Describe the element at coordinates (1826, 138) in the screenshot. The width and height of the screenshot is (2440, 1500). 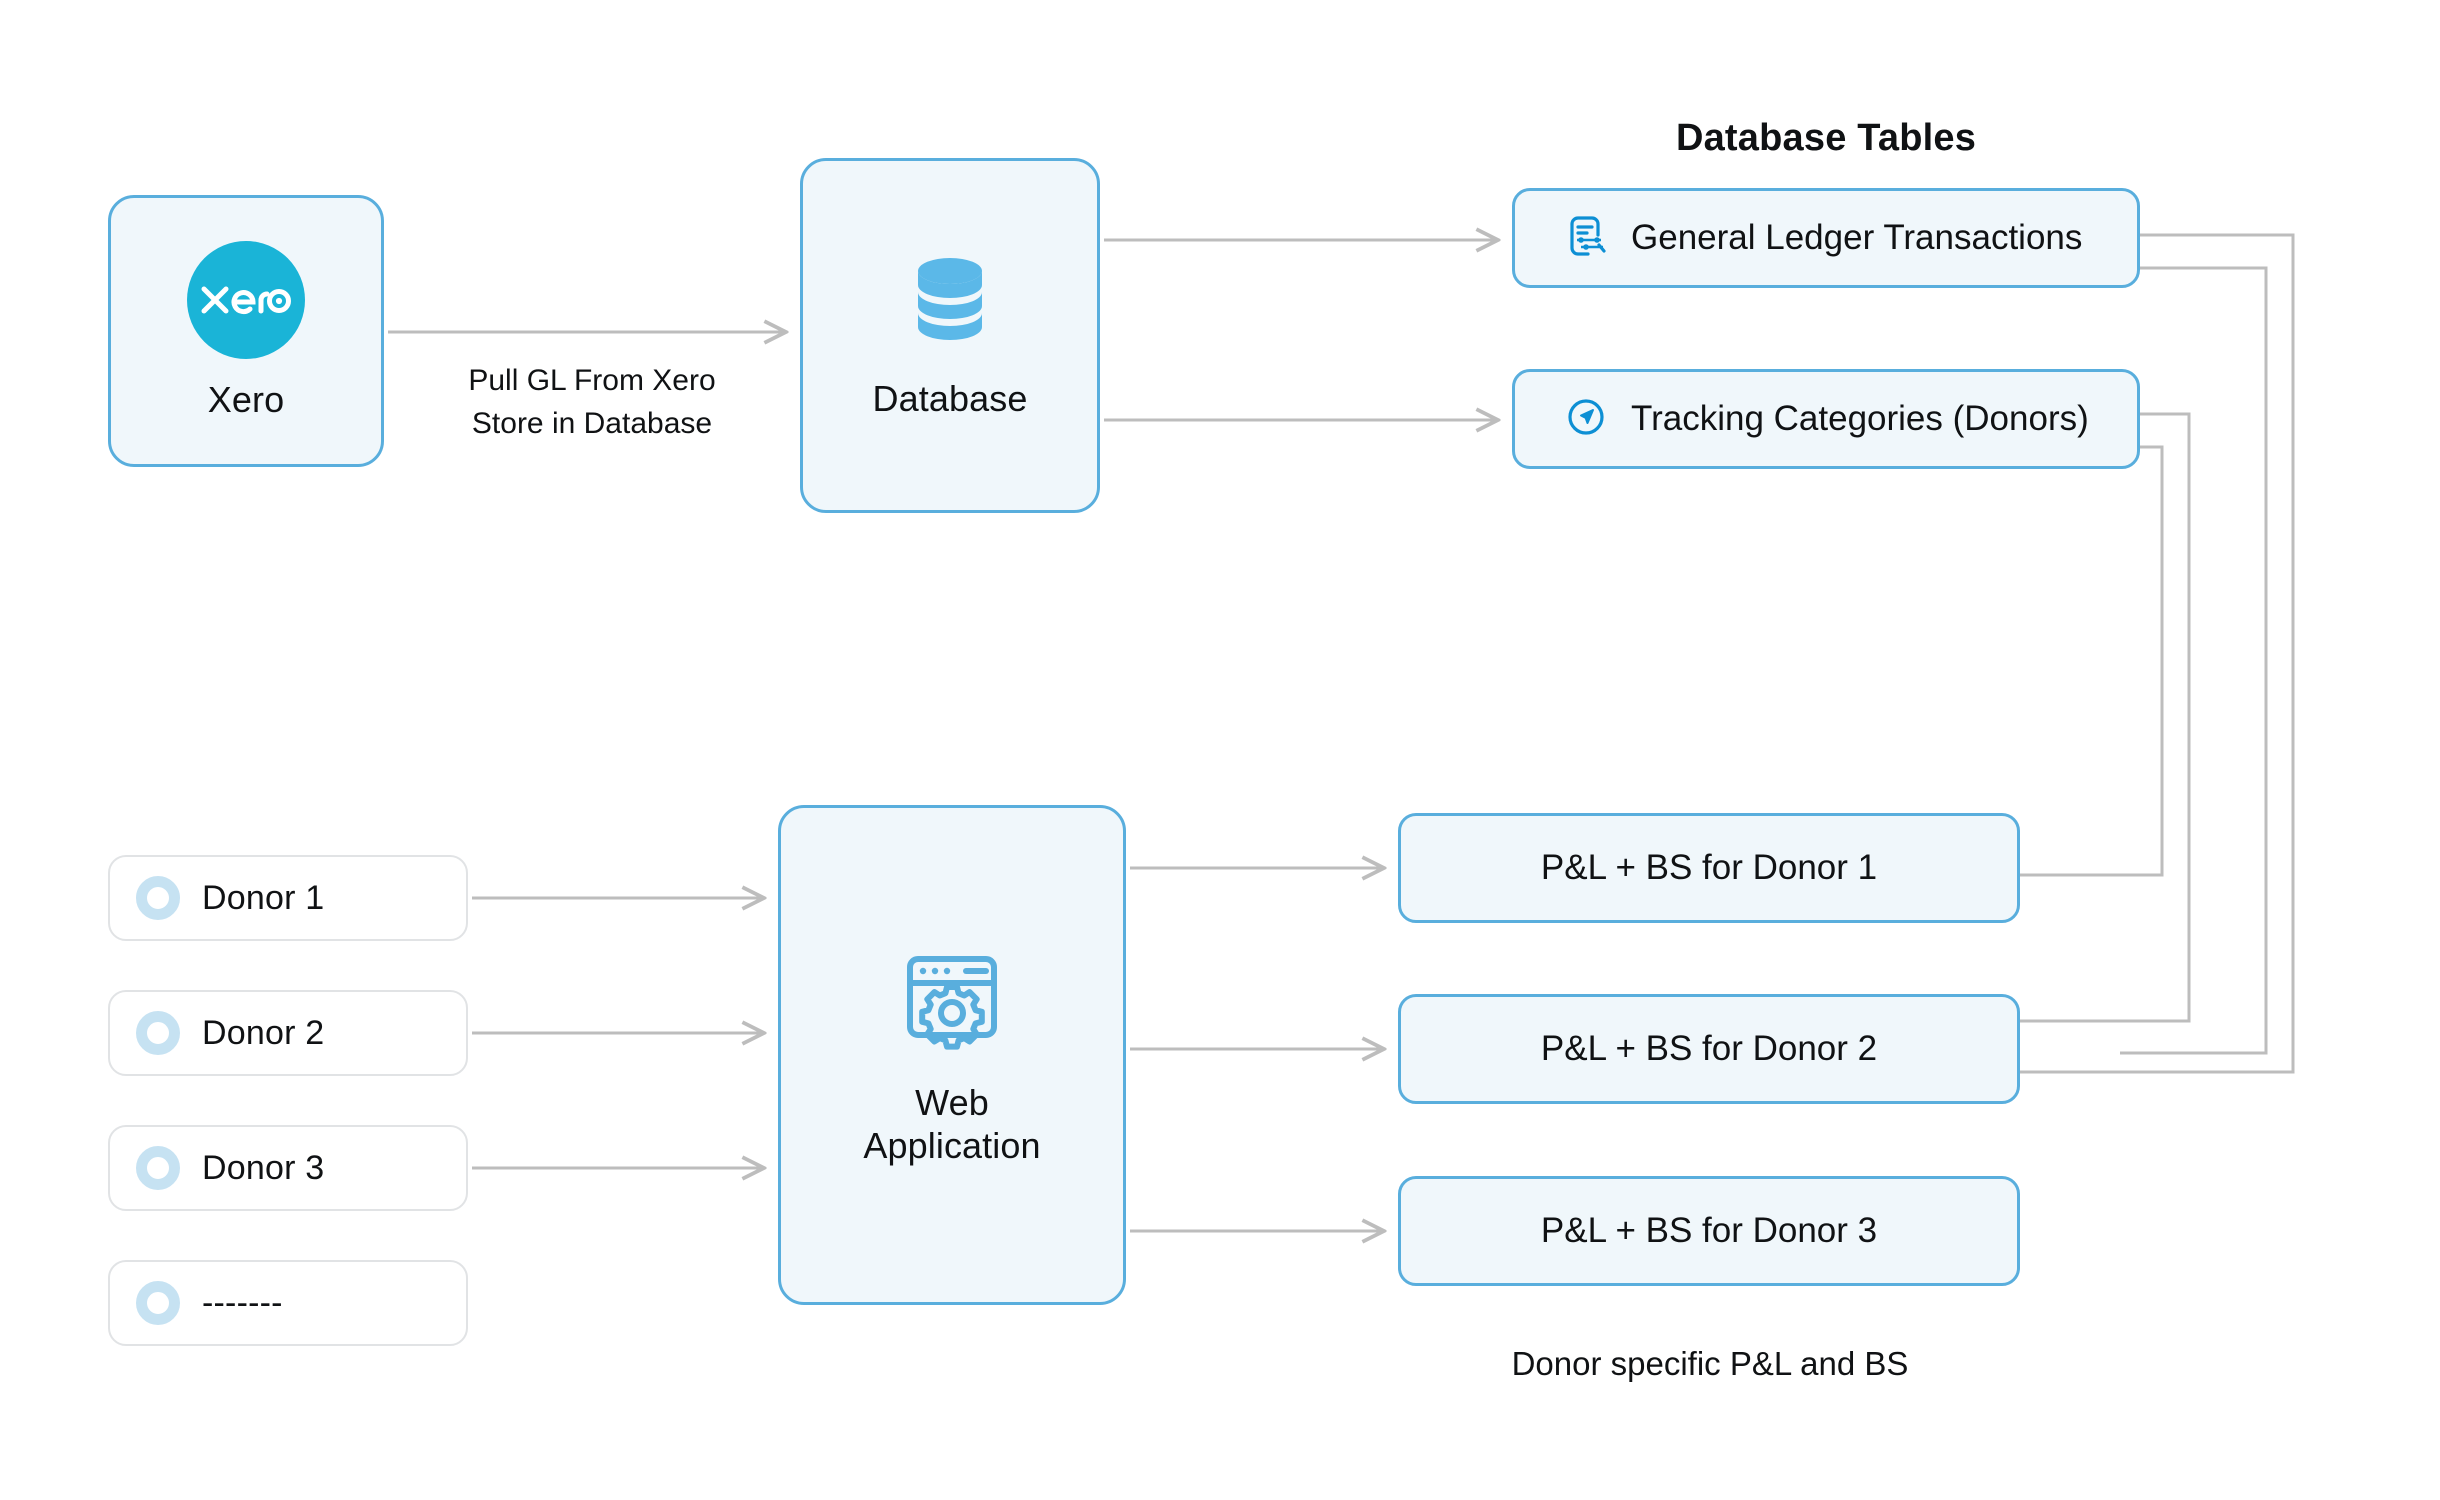
I see `database-tables-title: Database Tables` at that location.